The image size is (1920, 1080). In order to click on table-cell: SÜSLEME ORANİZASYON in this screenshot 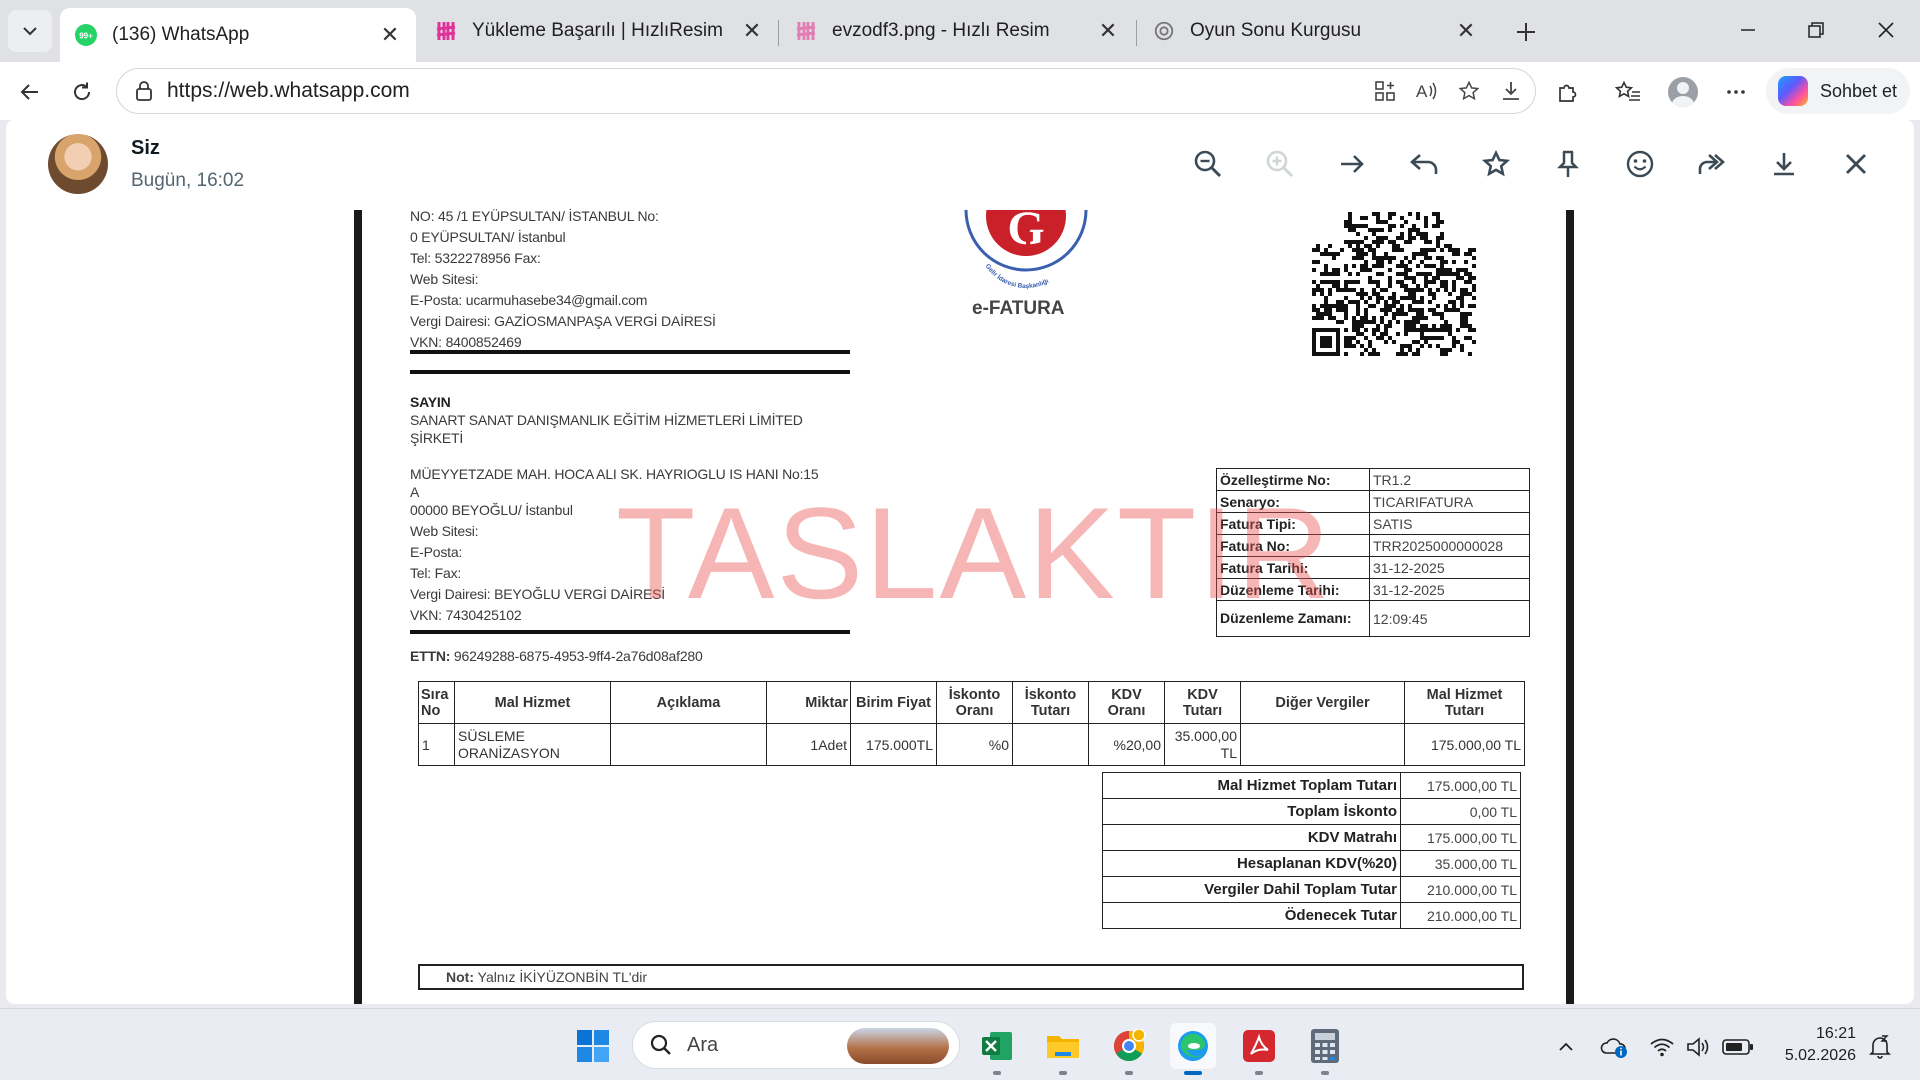, I will do `click(532, 744)`.